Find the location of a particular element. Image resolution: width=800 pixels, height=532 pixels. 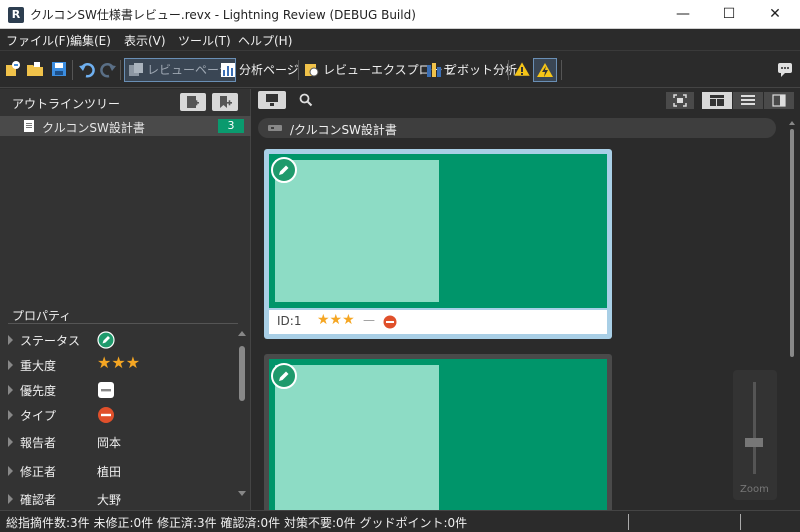

card-layout-icon is located at coordinates (717, 100).